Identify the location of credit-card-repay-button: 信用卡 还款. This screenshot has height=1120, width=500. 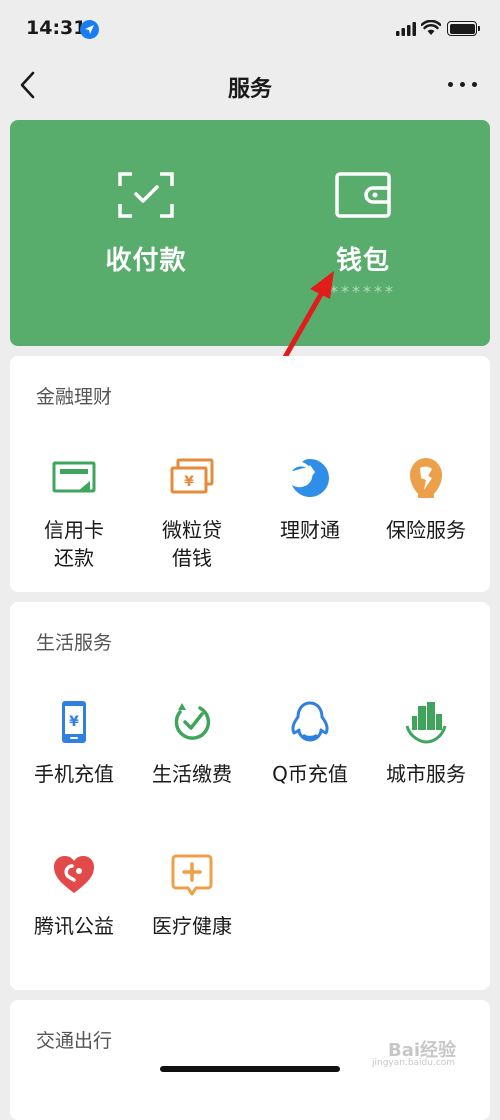
(74, 516).